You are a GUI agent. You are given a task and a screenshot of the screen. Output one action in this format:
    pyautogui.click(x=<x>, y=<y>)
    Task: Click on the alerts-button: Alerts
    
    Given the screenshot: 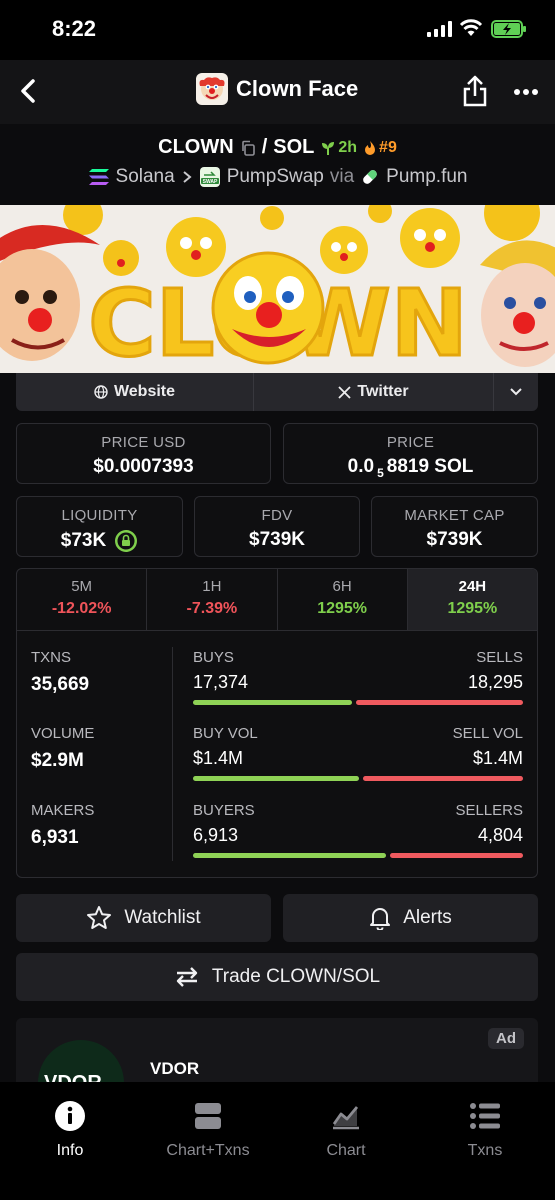 What is the action you would take?
    pyautogui.click(x=410, y=918)
    